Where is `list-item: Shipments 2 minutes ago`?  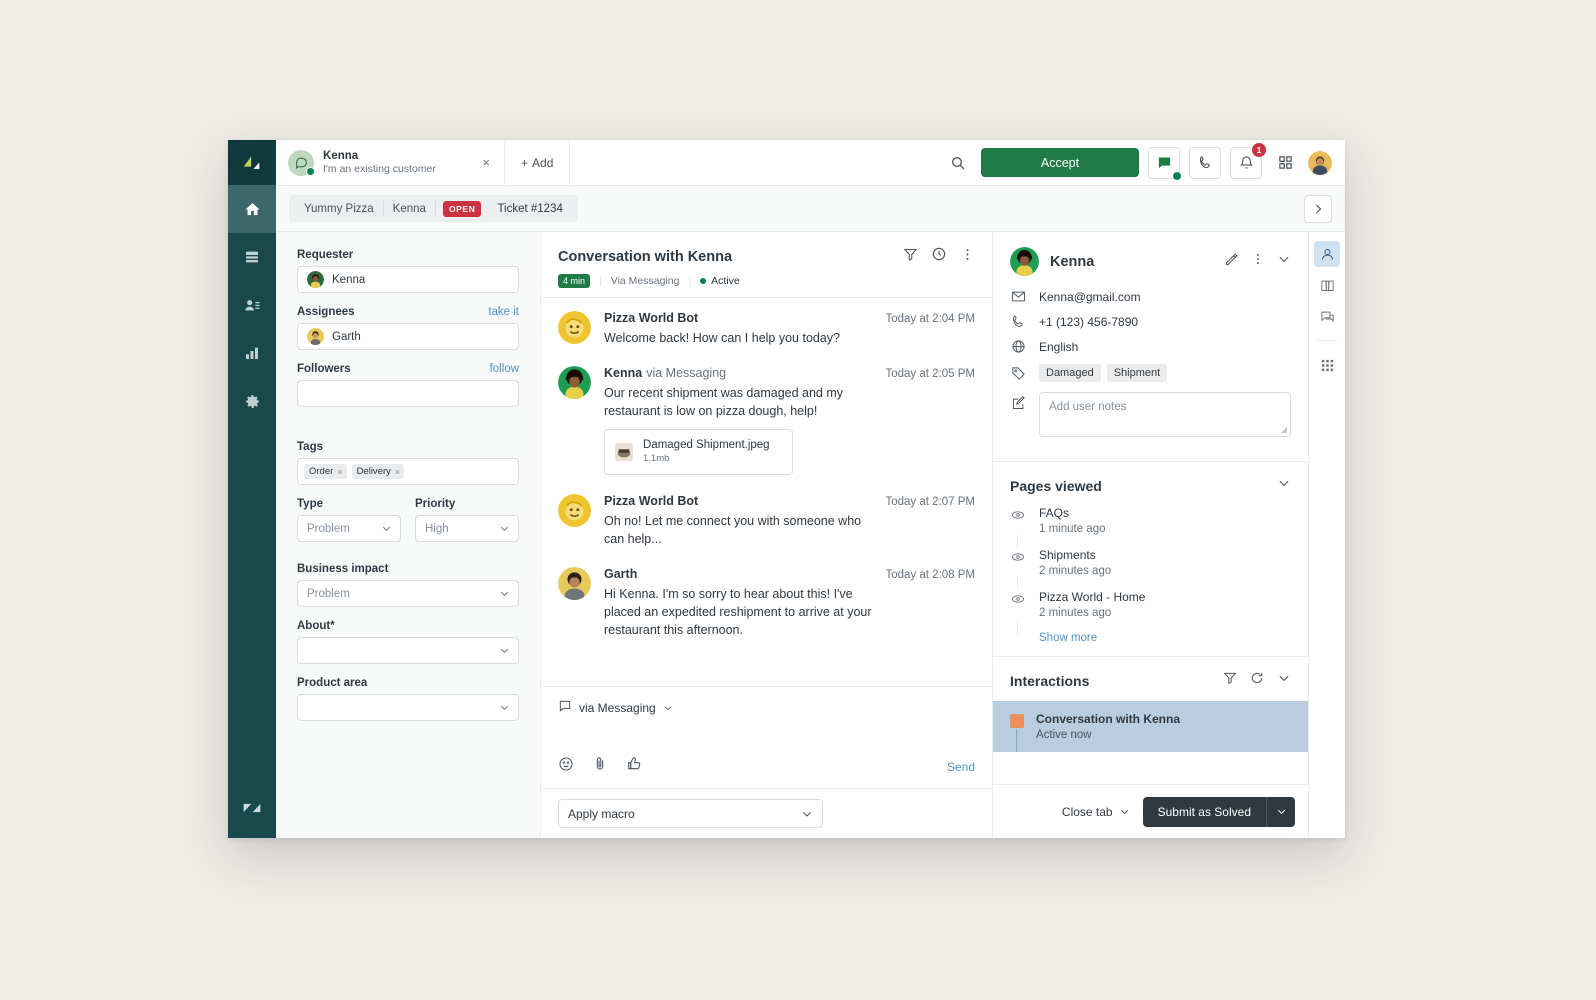
list-item: Shipments 2 minutes ago is located at coordinates (1150, 570).